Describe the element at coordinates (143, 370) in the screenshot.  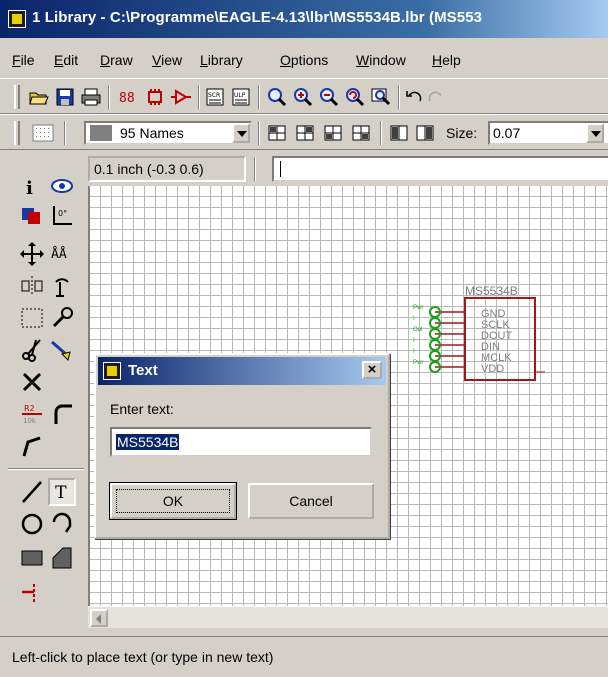
I see `dialog-title: Text` at that location.